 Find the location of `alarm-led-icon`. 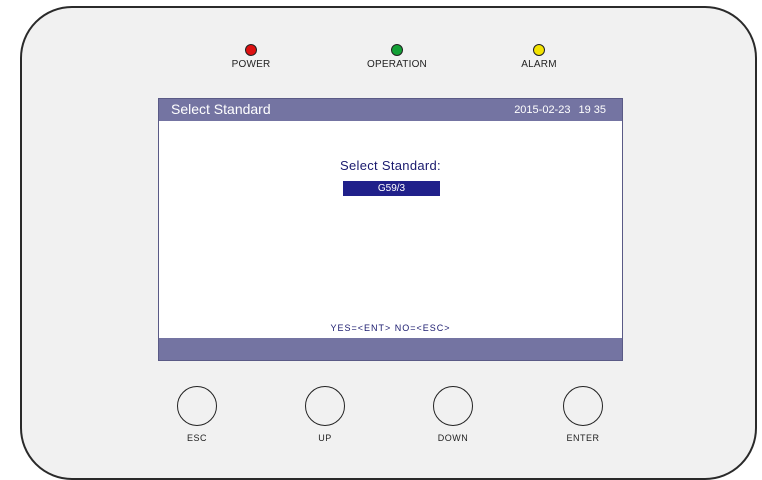

alarm-led-icon is located at coordinates (539, 50).